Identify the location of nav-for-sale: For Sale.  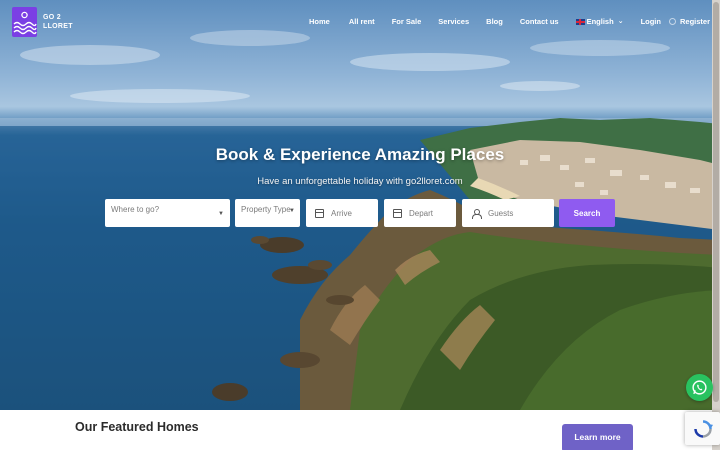
(407, 21).